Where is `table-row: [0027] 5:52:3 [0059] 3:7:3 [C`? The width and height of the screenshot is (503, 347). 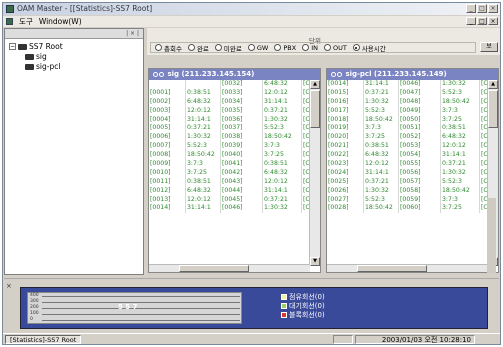
table-row: [0027] 5:52:3 [0059] 3:7:3 [C is located at coordinates (407, 200).